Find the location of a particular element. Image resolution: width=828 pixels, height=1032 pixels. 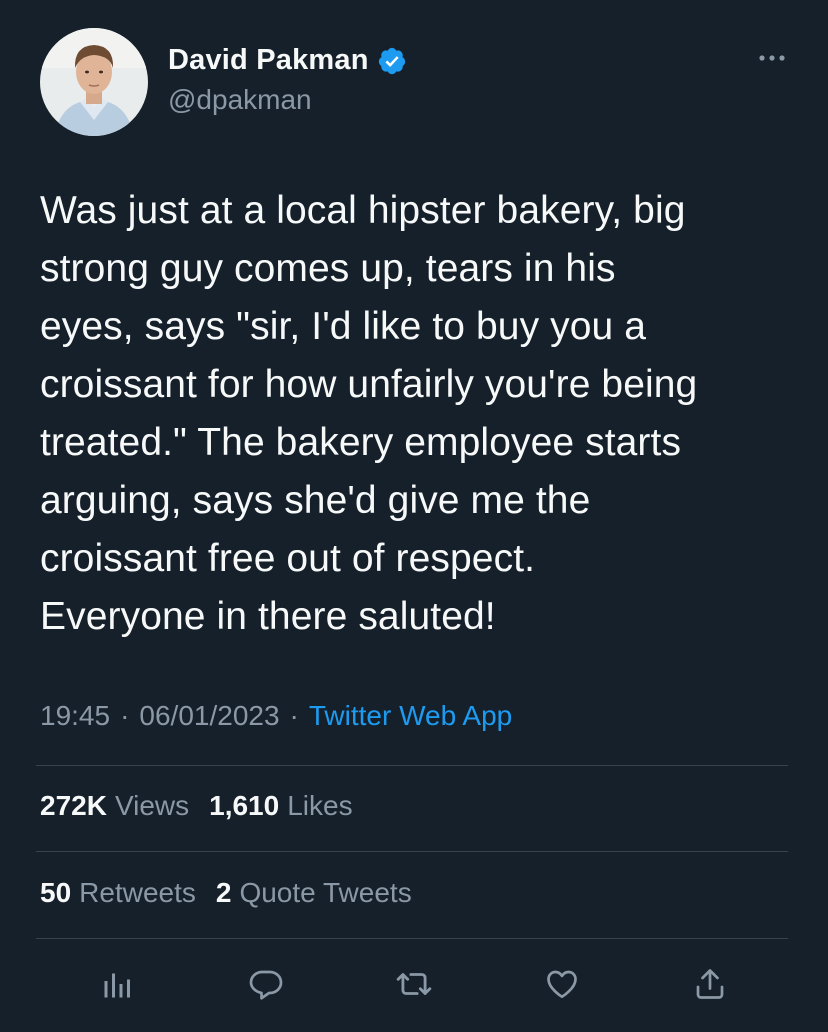

more-options-icon is located at coordinates (772, 58).